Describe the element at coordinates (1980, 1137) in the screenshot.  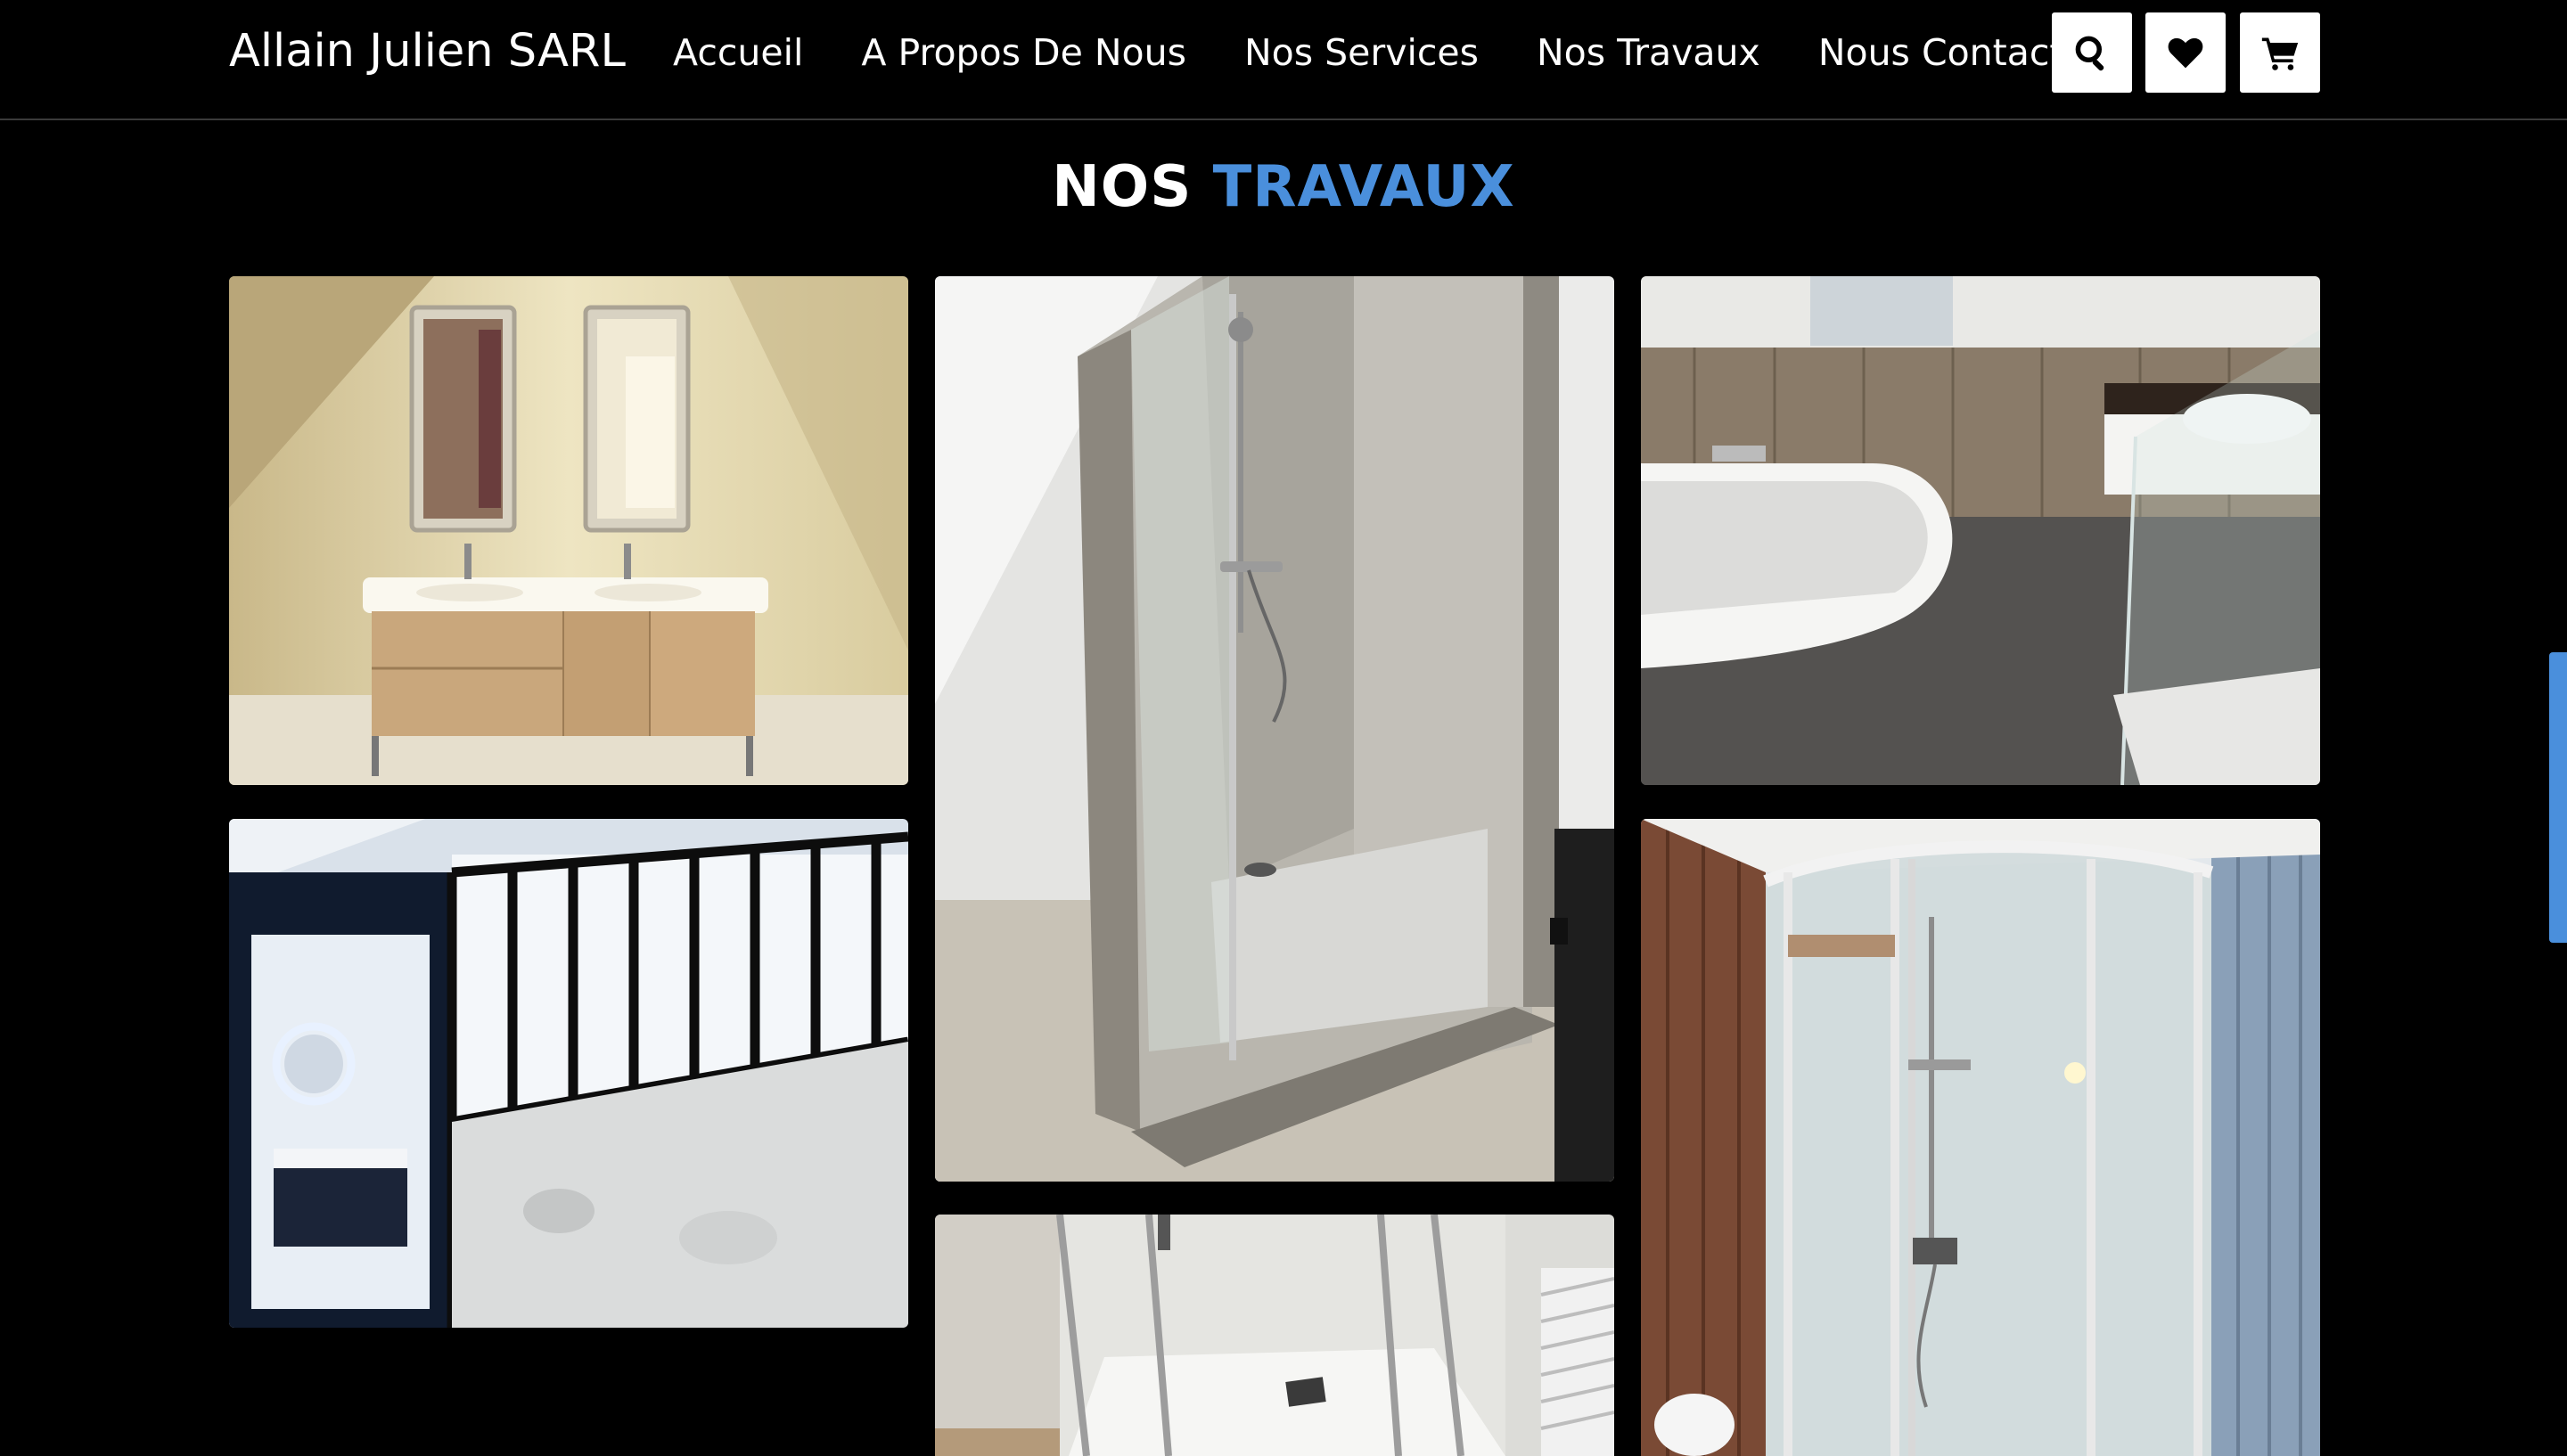
I see `gallery-photo-shower-cabin` at that location.